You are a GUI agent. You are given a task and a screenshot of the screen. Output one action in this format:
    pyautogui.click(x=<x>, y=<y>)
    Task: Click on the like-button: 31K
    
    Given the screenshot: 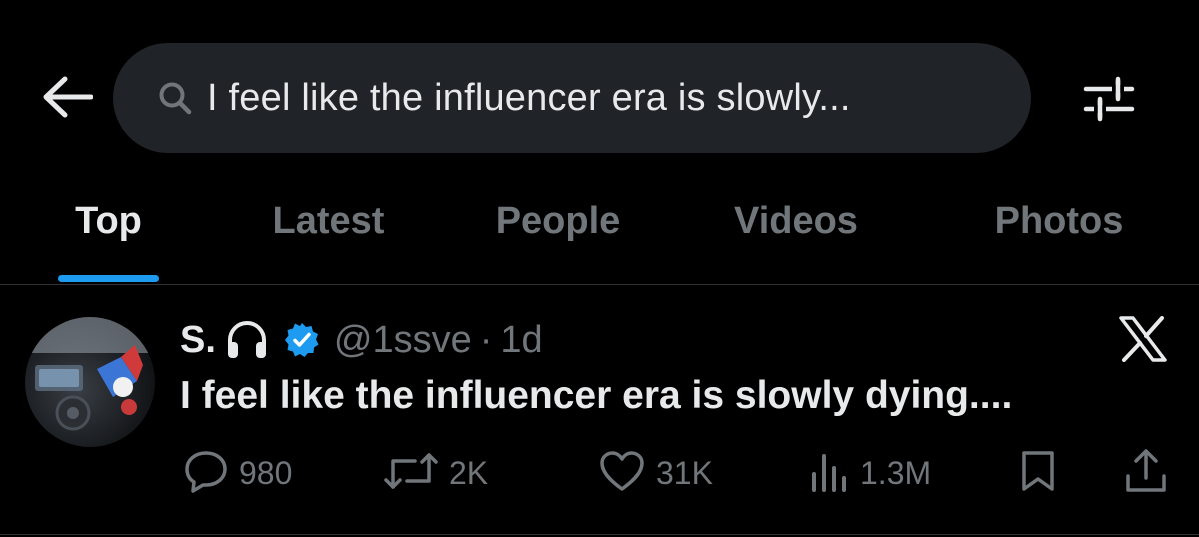 What is the action you would take?
    pyautogui.click(x=655, y=473)
    